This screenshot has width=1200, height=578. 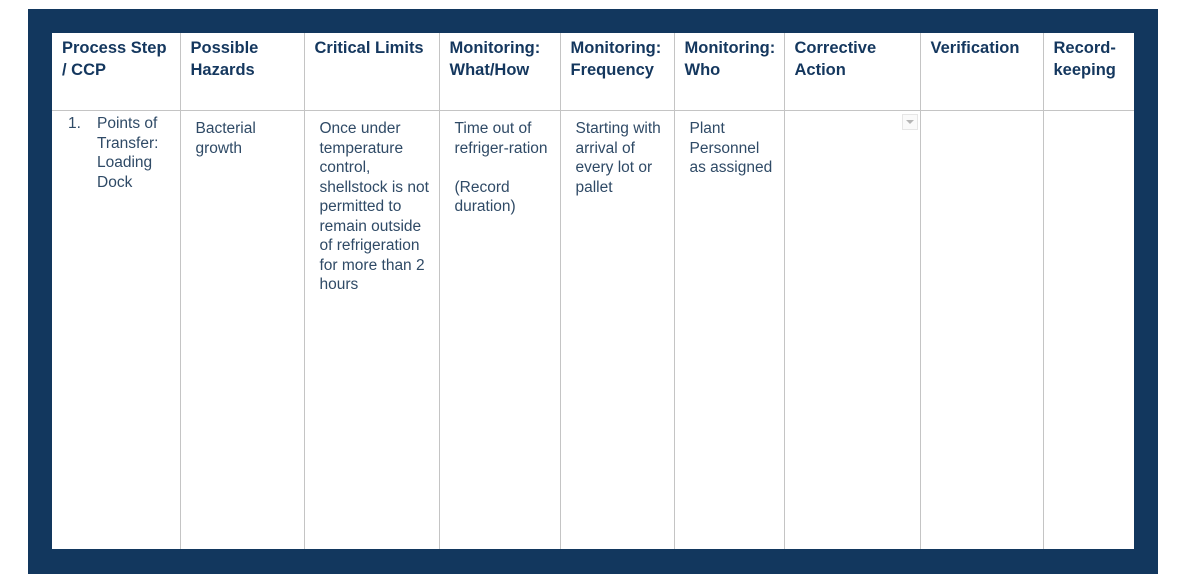 What do you see at coordinates (981, 329) in the screenshot?
I see `cell-verification` at bounding box center [981, 329].